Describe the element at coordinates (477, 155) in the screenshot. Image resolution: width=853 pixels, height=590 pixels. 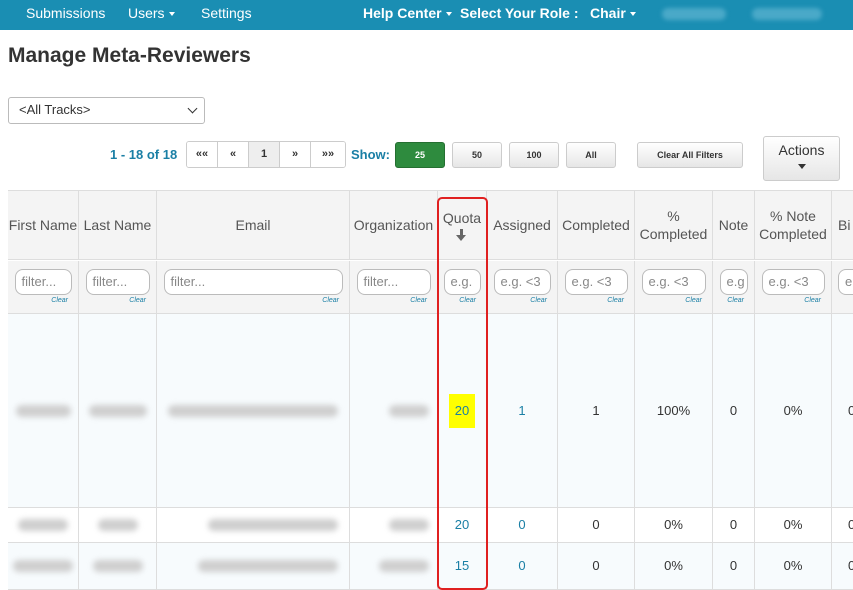
I see `show-50-button: 50` at that location.